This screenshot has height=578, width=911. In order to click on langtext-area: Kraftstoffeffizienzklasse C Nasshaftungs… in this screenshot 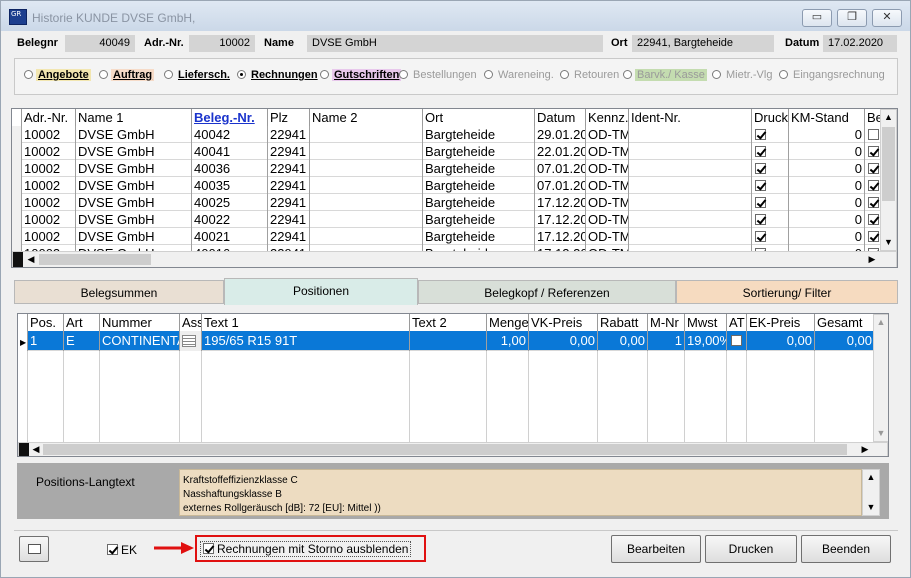, I will do `click(520, 492)`.